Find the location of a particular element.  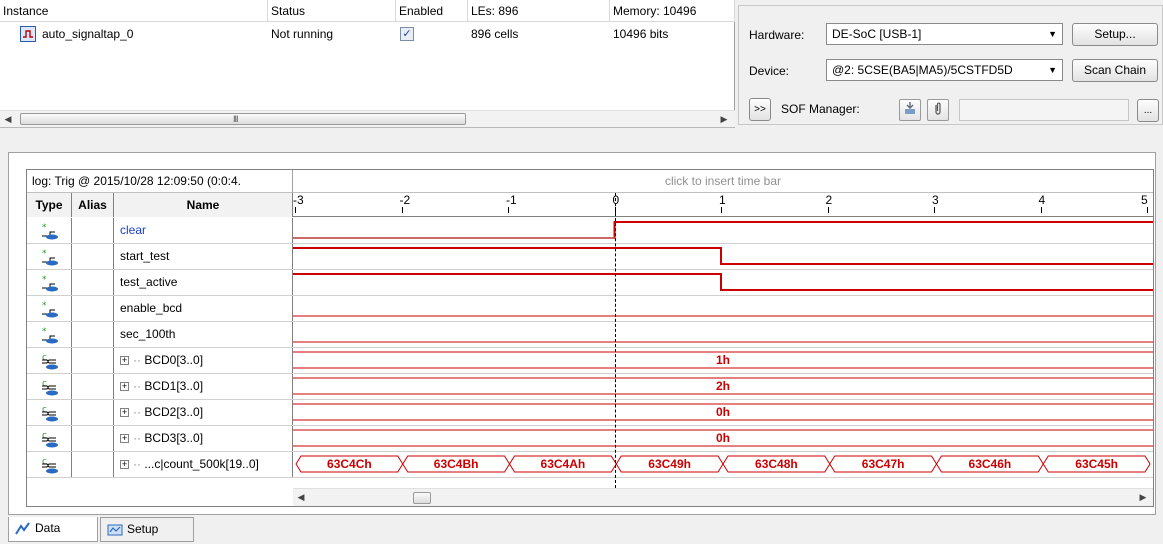

signal-row: * clear is located at coordinates (590, 231).